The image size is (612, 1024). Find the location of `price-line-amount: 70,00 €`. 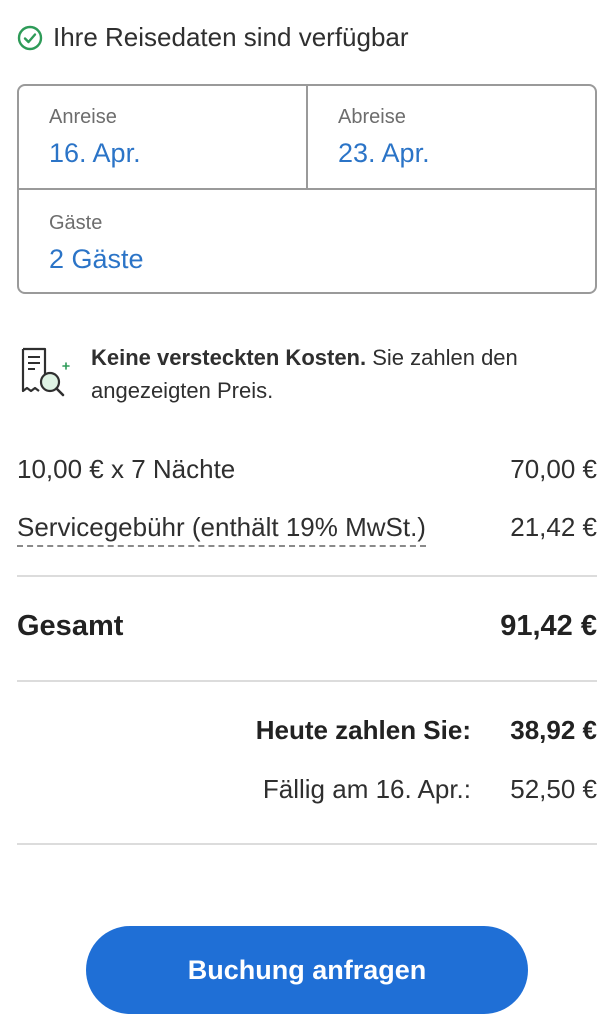

price-line-amount: 70,00 € is located at coordinates (553, 469).